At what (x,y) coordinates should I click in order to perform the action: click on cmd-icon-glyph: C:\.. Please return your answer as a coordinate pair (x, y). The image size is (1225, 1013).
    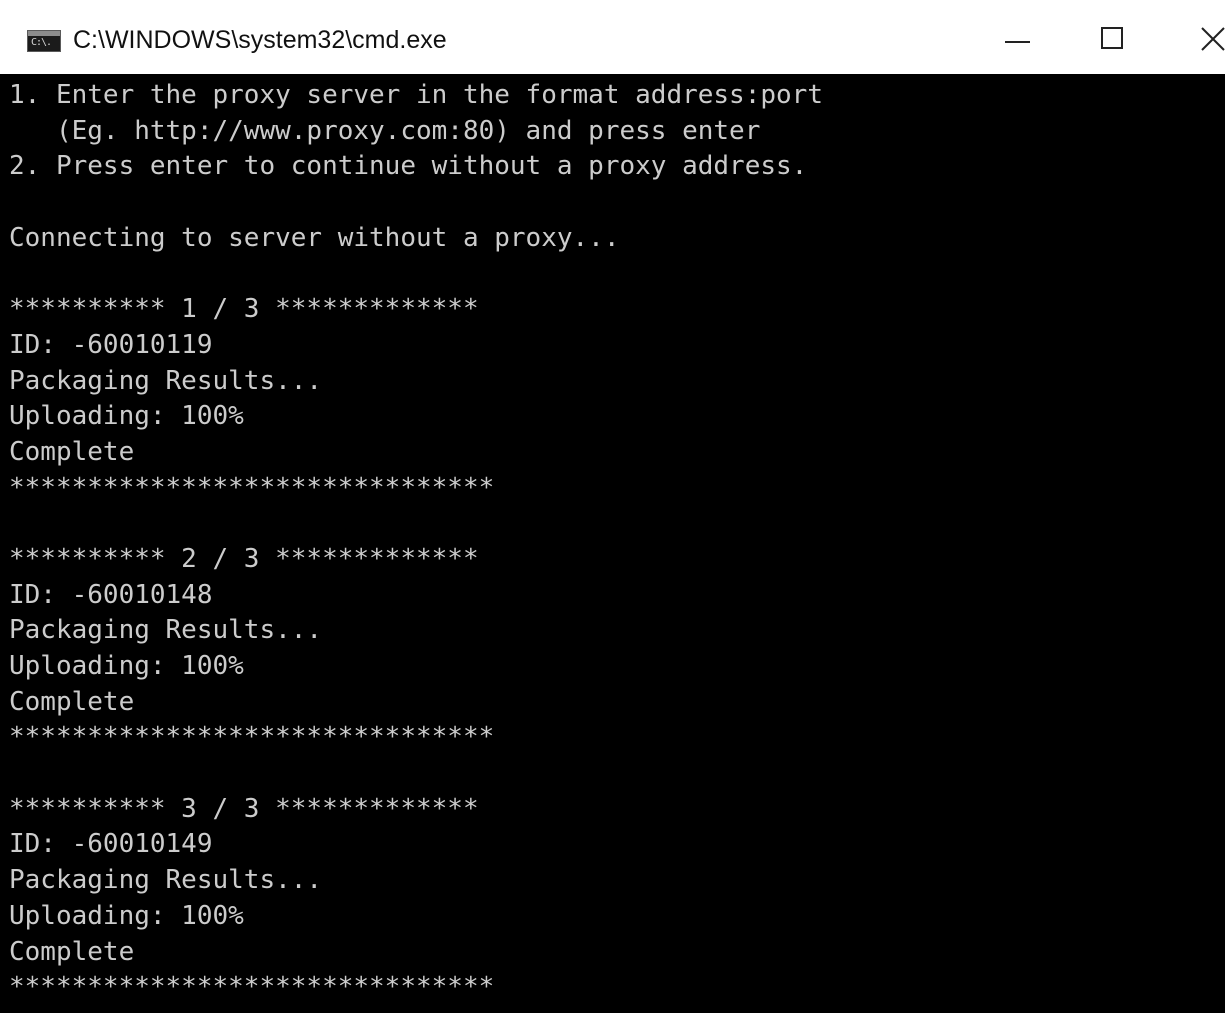
    Looking at the image, I should click on (41, 42).